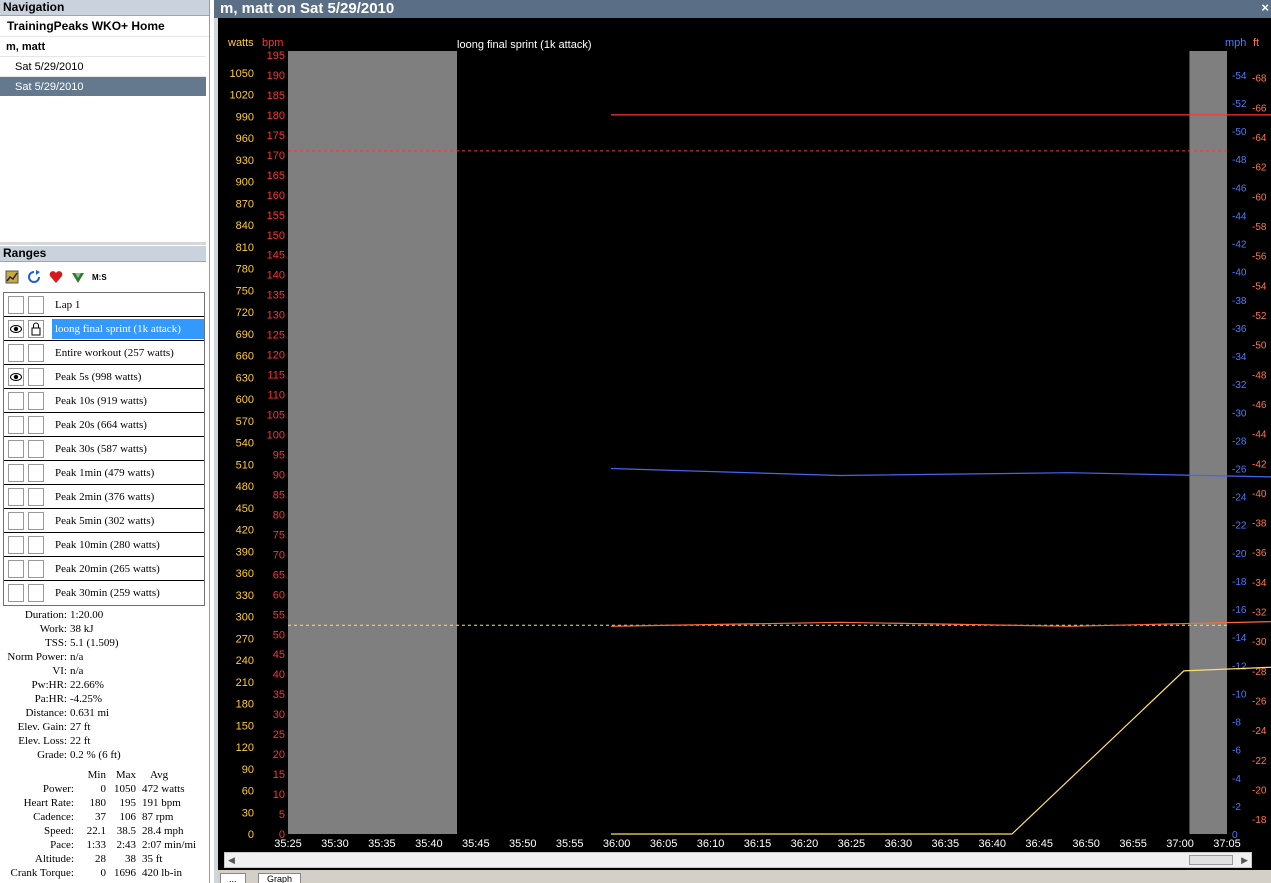 The image size is (1271, 883). What do you see at coordinates (104, 425) in the screenshot?
I see `range-row: Peak 20s (664 watts)` at bounding box center [104, 425].